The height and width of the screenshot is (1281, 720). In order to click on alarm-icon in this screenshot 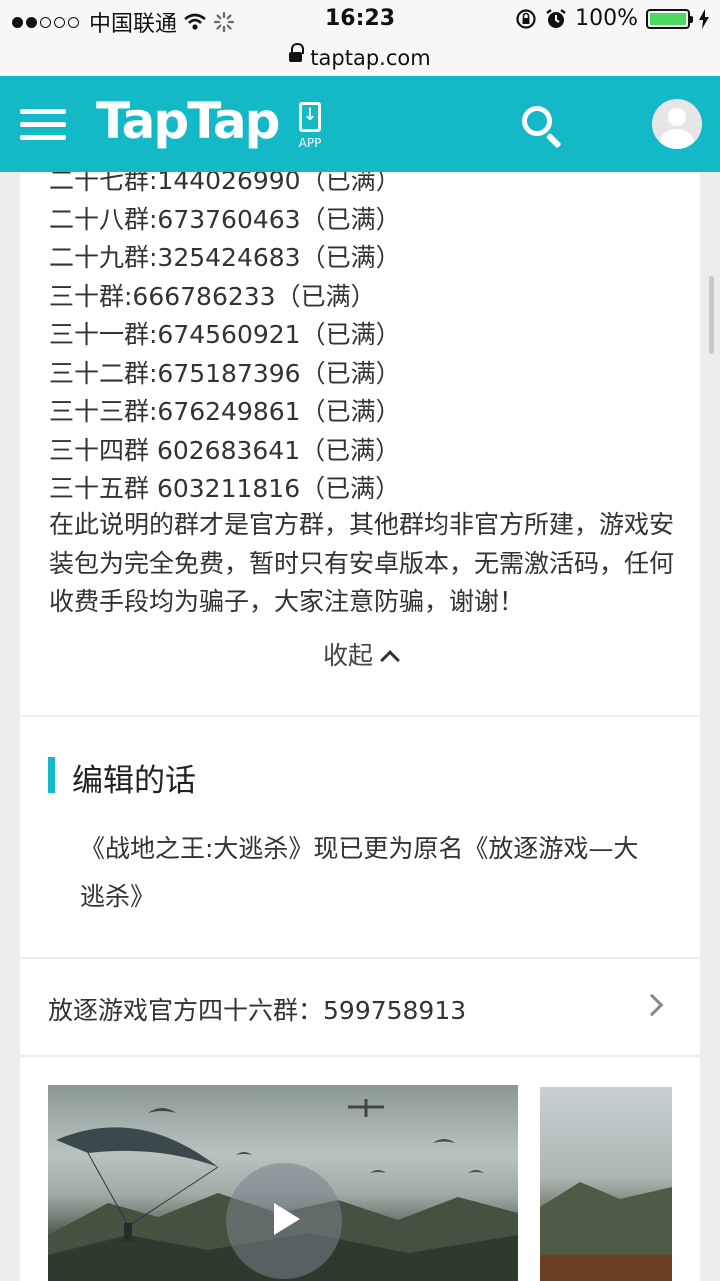, I will do `click(556, 18)`.